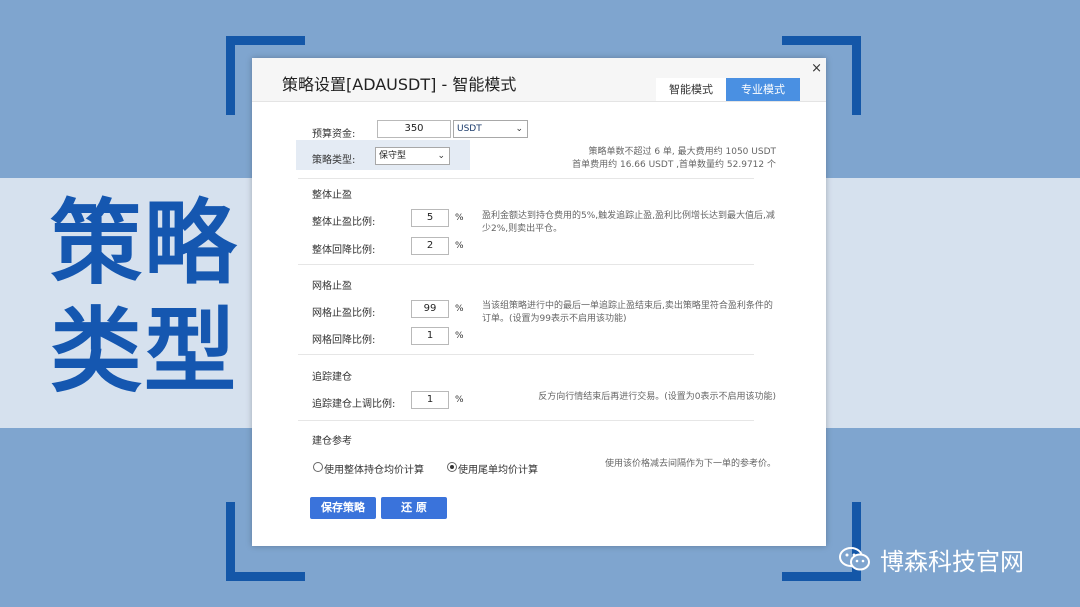  What do you see at coordinates (430, 309) in the screenshot?
I see `grid-tp-input: 99` at bounding box center [430, 309].